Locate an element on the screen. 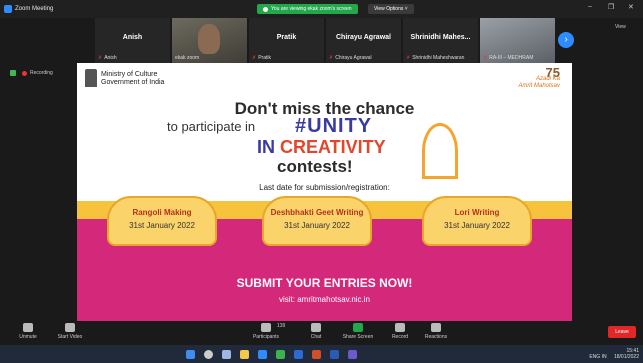 The width and height of the screenshot is (643, 363). share-screen-icon is located at coordinates (358, 327).